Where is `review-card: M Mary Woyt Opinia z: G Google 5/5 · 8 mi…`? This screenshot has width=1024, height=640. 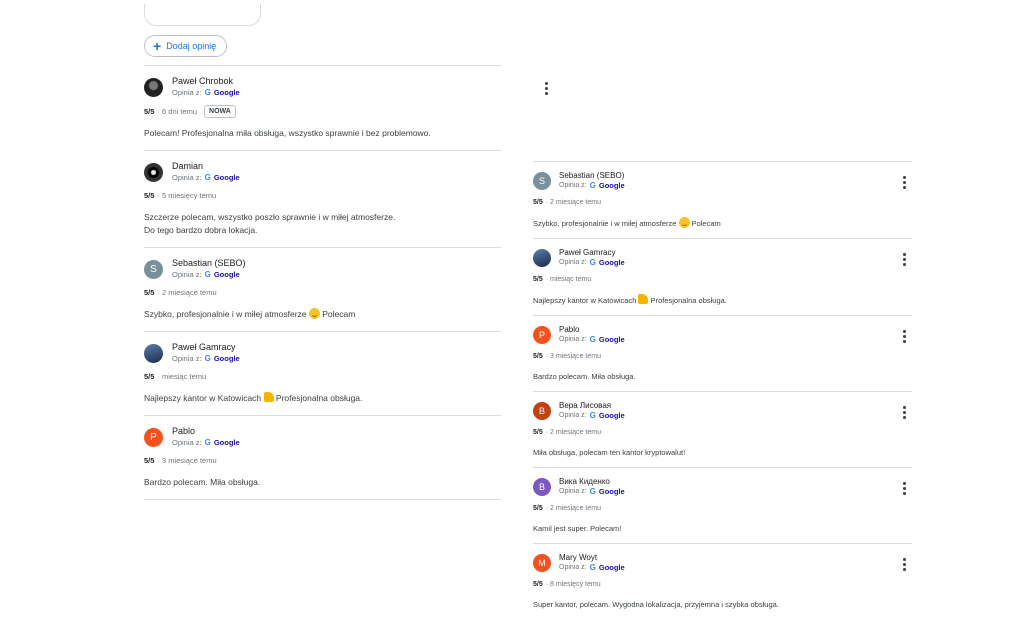
review-card: M Mary Woyt Opinia z: G Google 5/5 · 8 mi… is located at coordinates (722, 581).